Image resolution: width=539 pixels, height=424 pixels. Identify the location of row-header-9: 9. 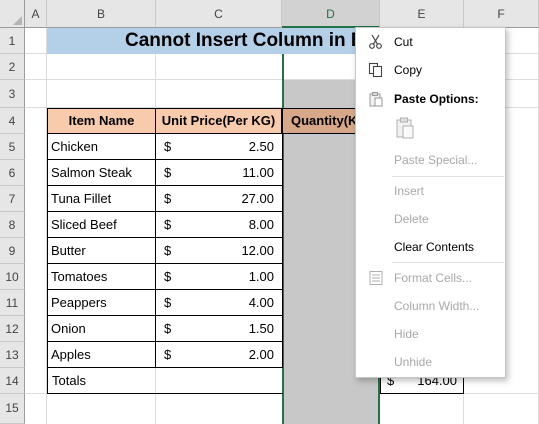
(12, 251).